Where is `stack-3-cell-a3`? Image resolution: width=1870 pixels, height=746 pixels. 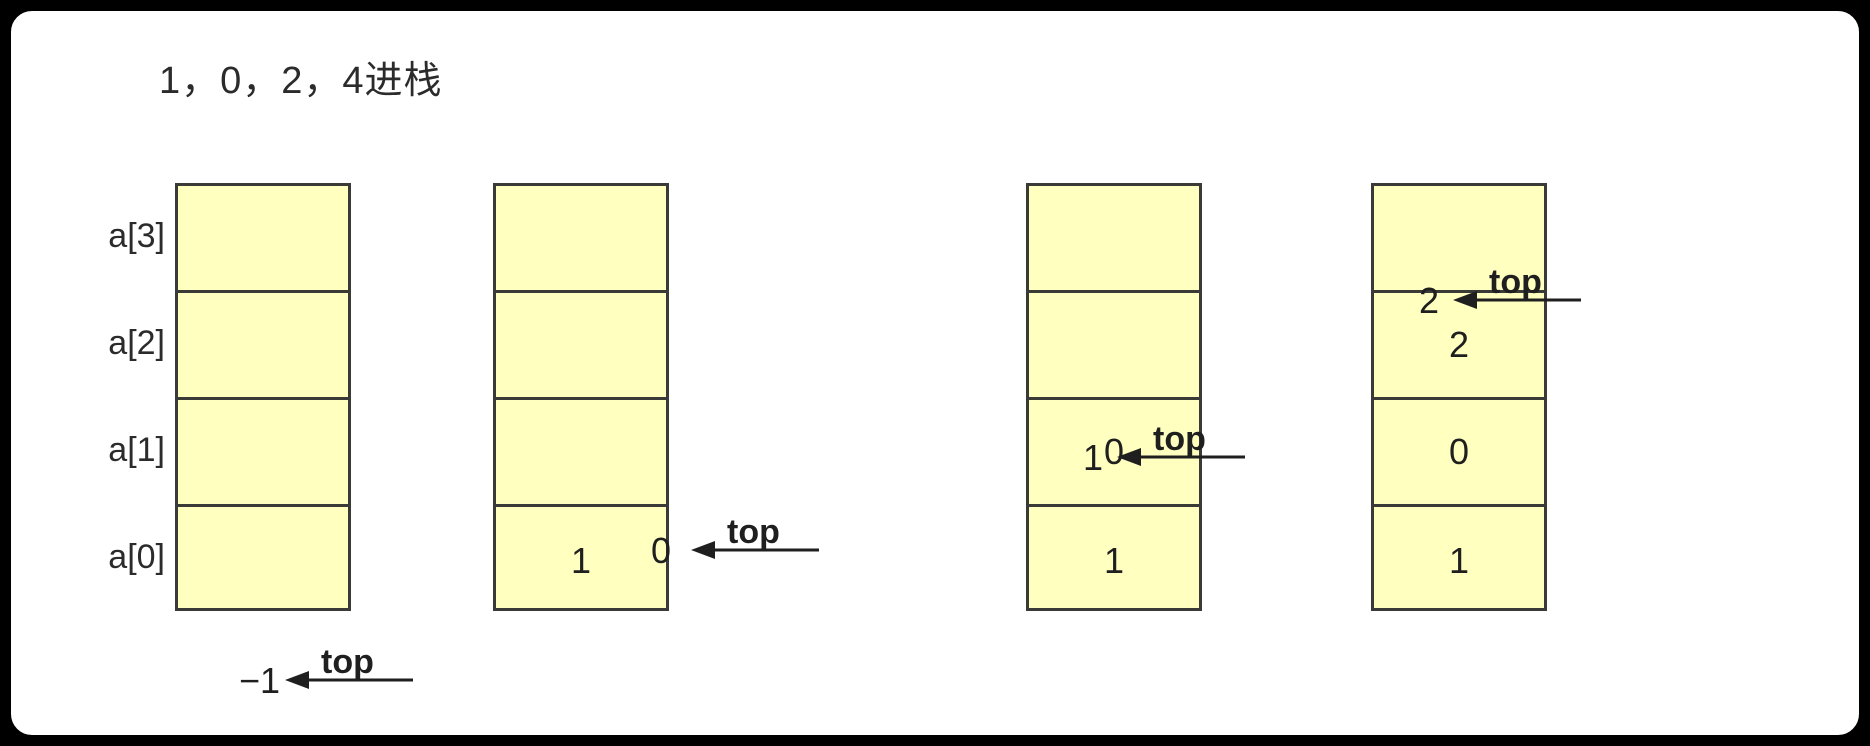 stack-3-cell-a3 is located at coordinates (1114, 239).